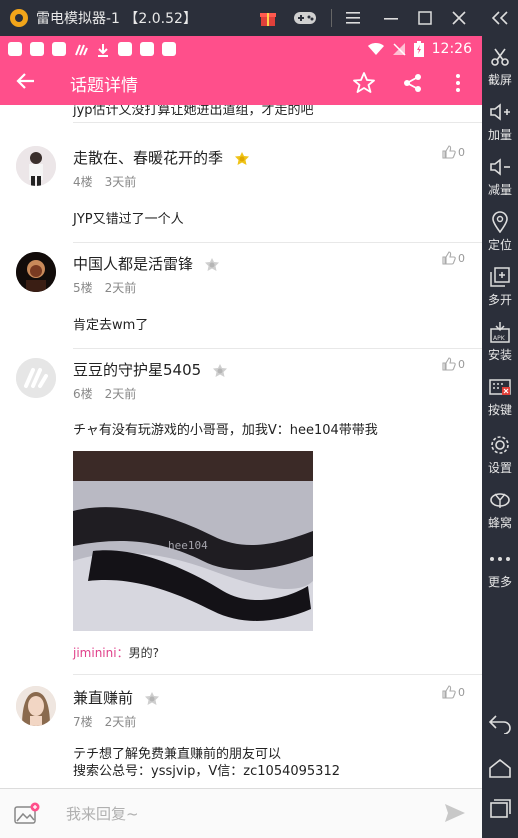  Describe the element at coordinates (188, 545) in the screenshot. I see `image-watermark: hee104` at that location.